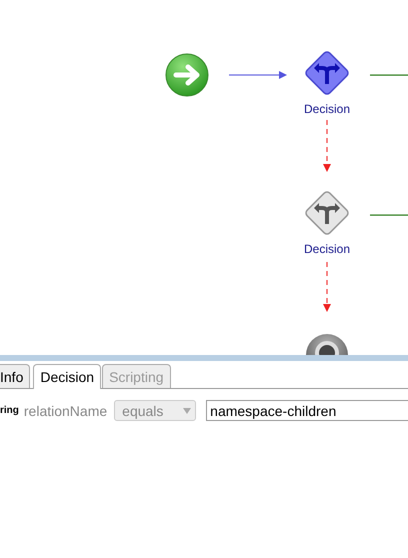  I want to click on field-label: relationName, so click(66, 410).